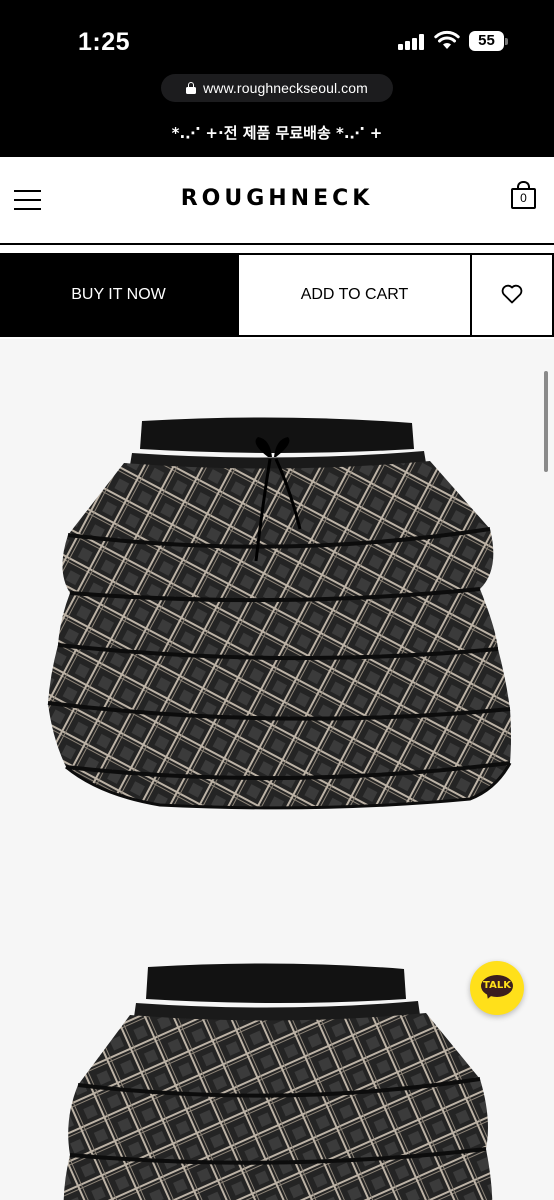 The width and height of the screenshot is (554, 1200). I want to click on talk-label: TALK, so click(497, 985).